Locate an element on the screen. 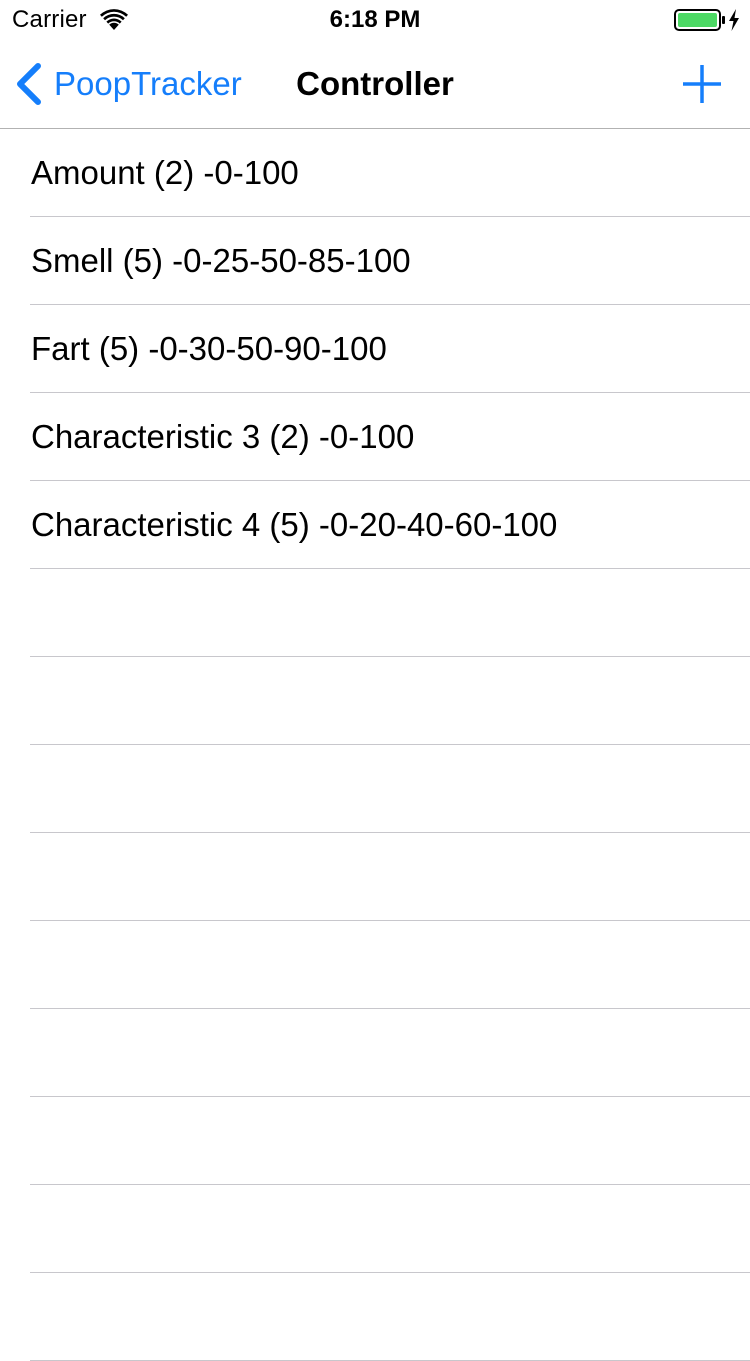  status-bar: Carrier 6:18 PM is located at coordinates (375, 20).